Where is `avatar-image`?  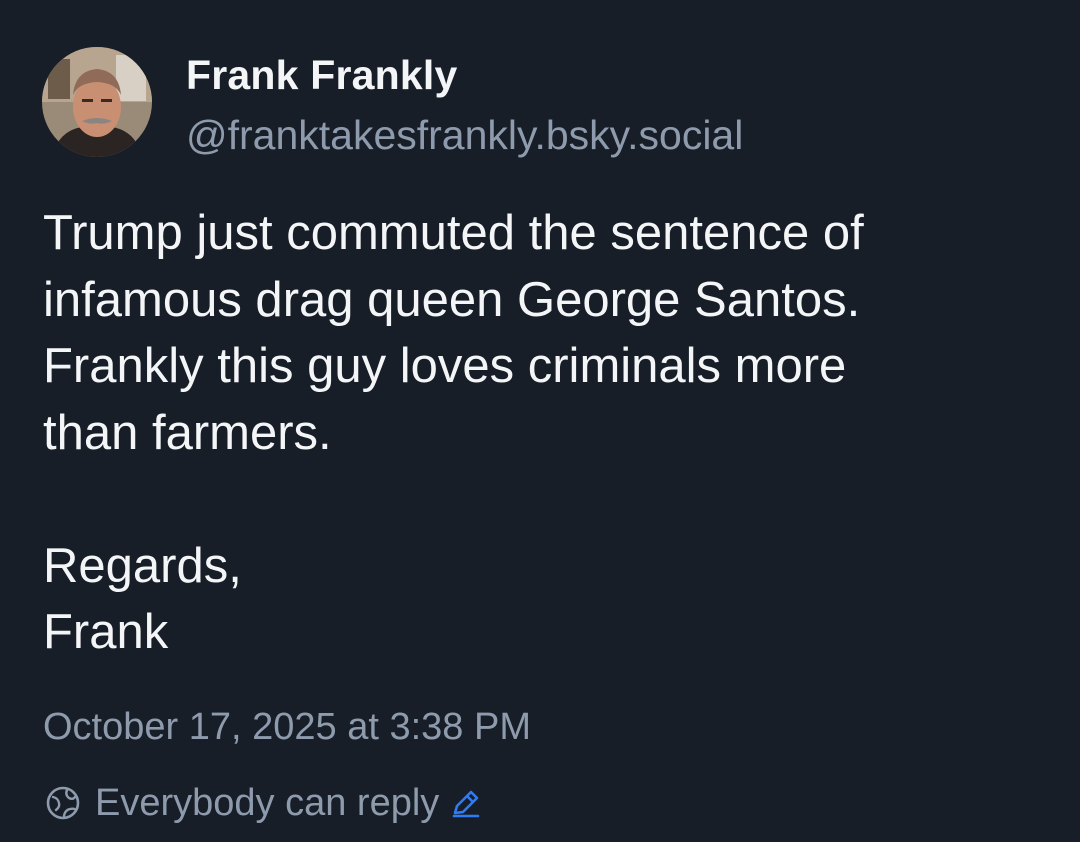 avatar-image is located at coordinates (97, 102).